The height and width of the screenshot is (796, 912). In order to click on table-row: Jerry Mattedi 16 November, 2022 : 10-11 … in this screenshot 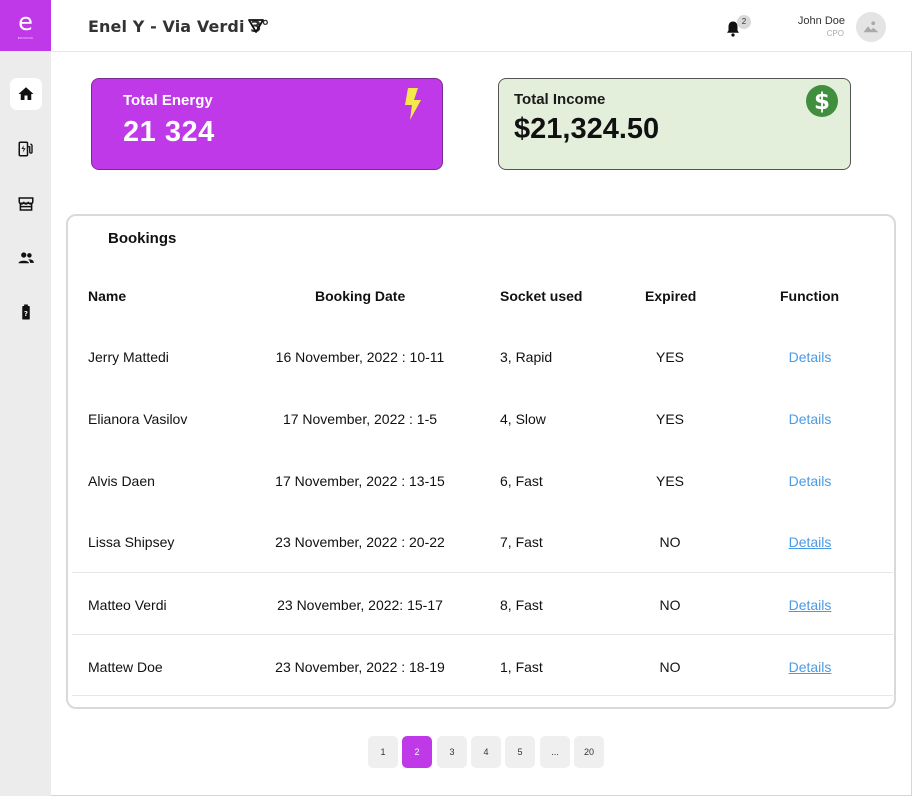, I will do `click(482, 359)`.